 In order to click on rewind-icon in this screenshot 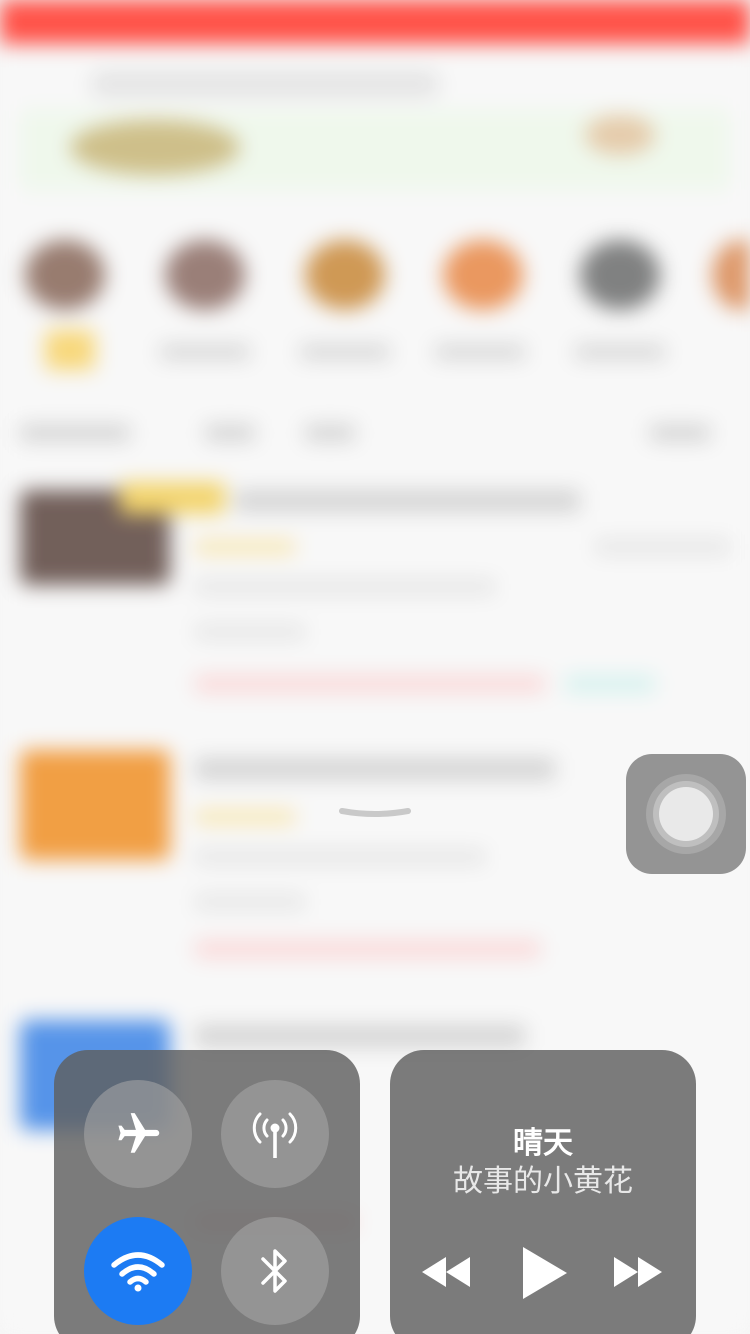, I will do `click(446, 1272)`.